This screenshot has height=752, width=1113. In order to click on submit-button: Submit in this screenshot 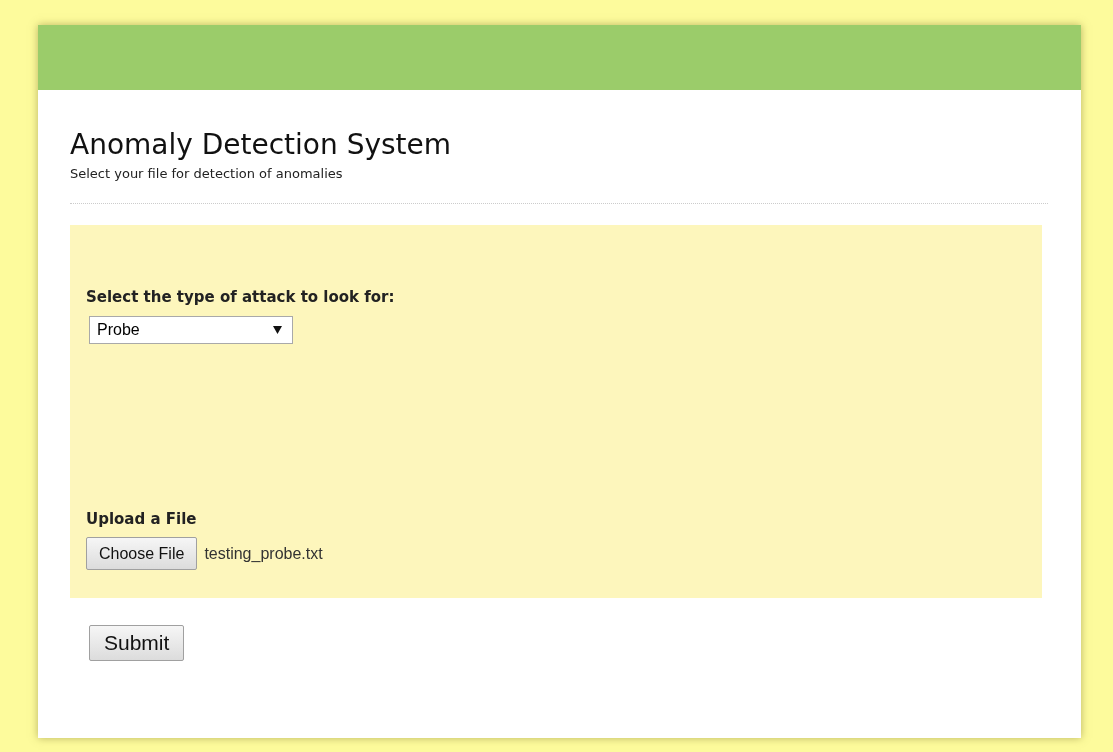, I will do `click(137, 643)`.